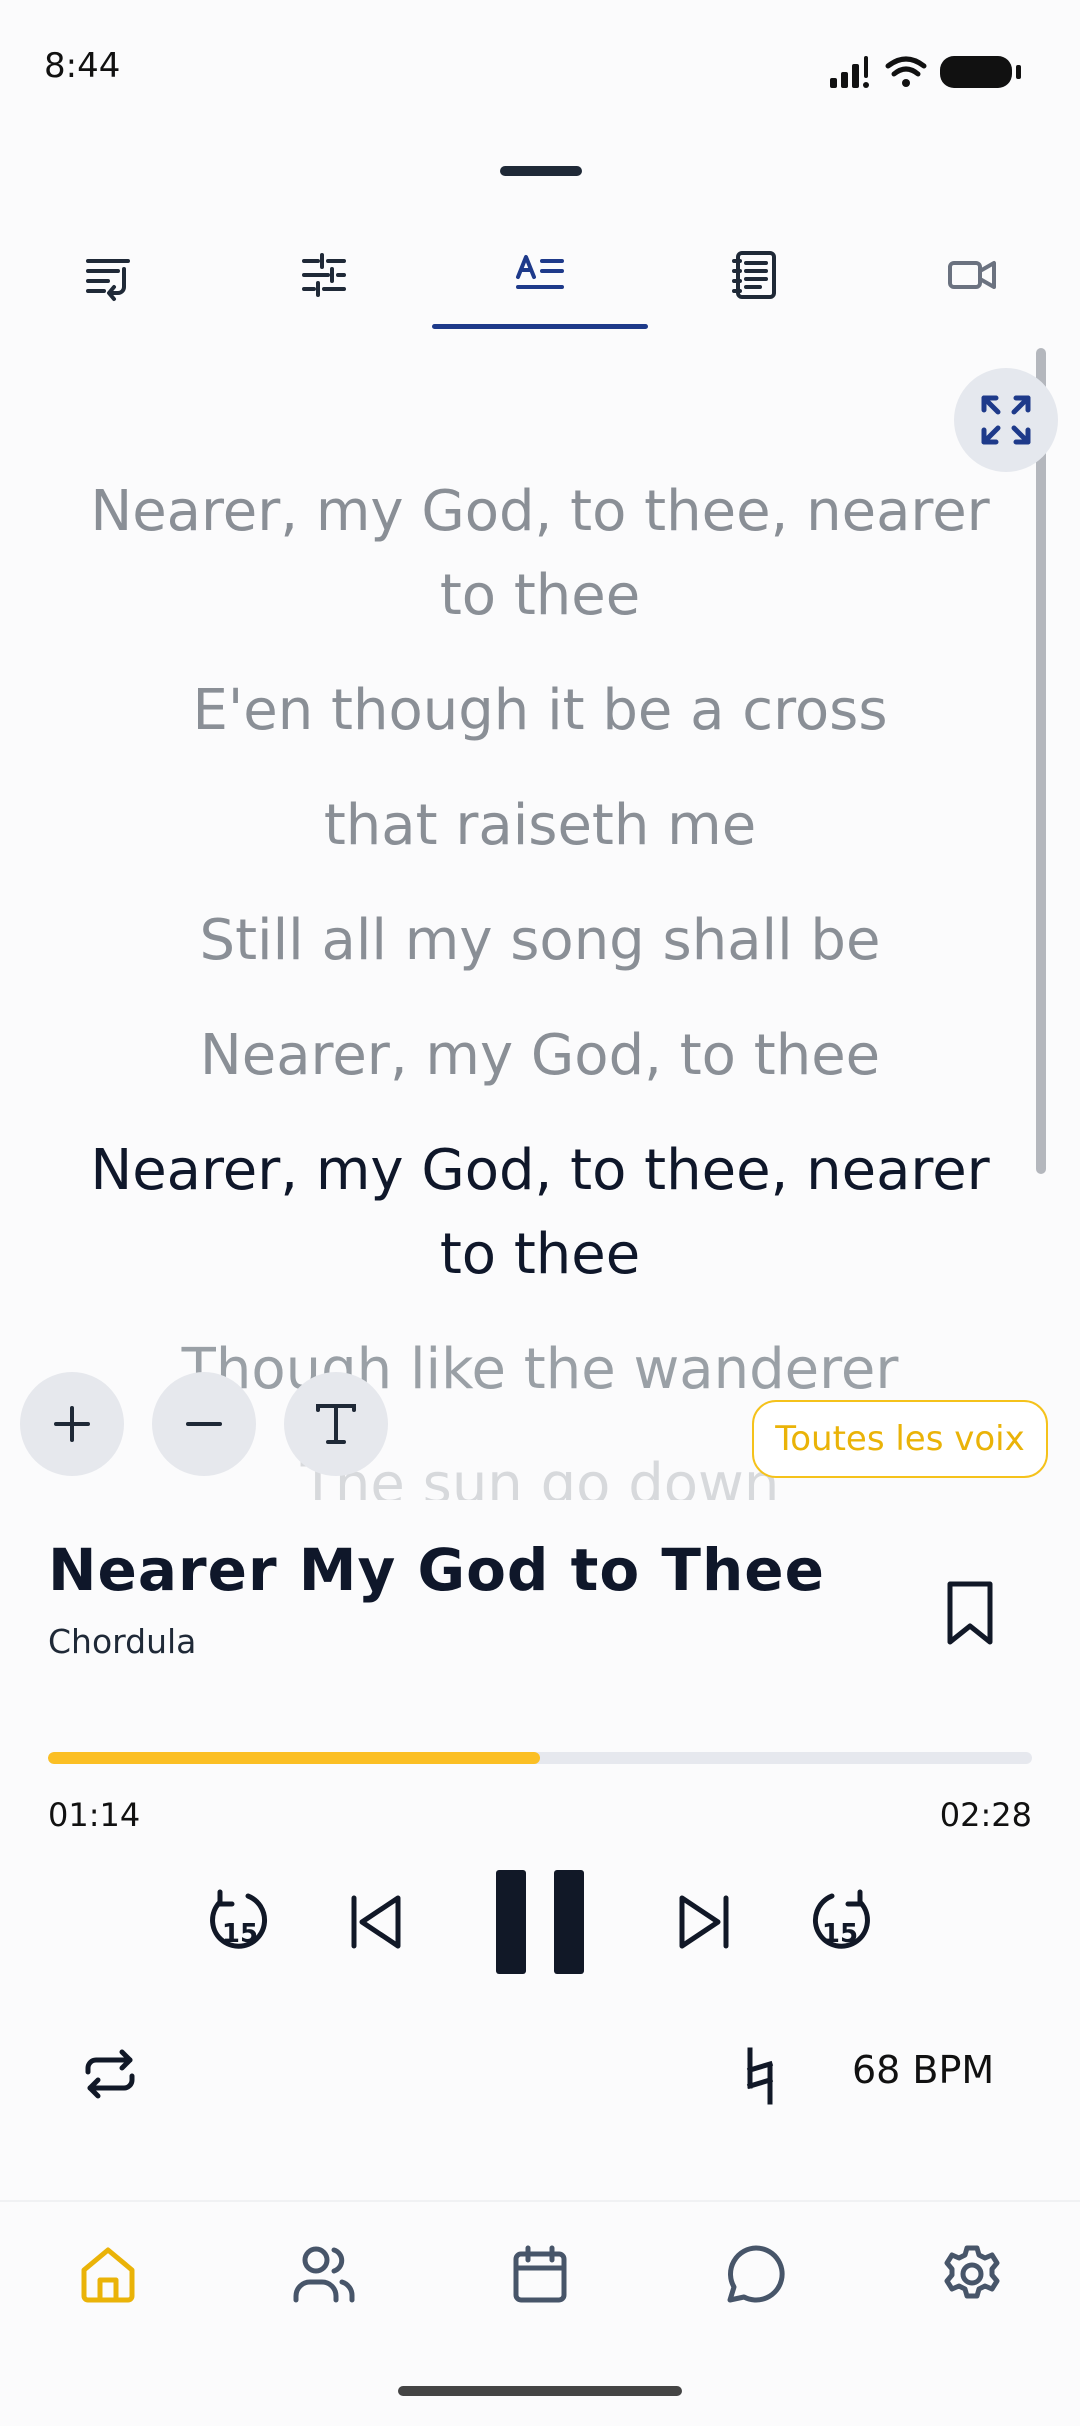  I want to click on tempo-label: 68 BPM, so click(923, 2070).